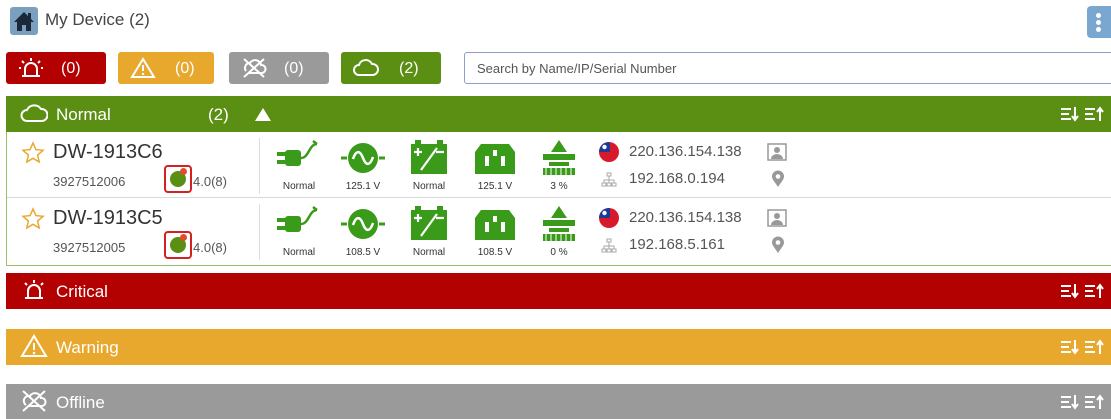  I want to click on filter-offline-button: (0), so click(279, 68).